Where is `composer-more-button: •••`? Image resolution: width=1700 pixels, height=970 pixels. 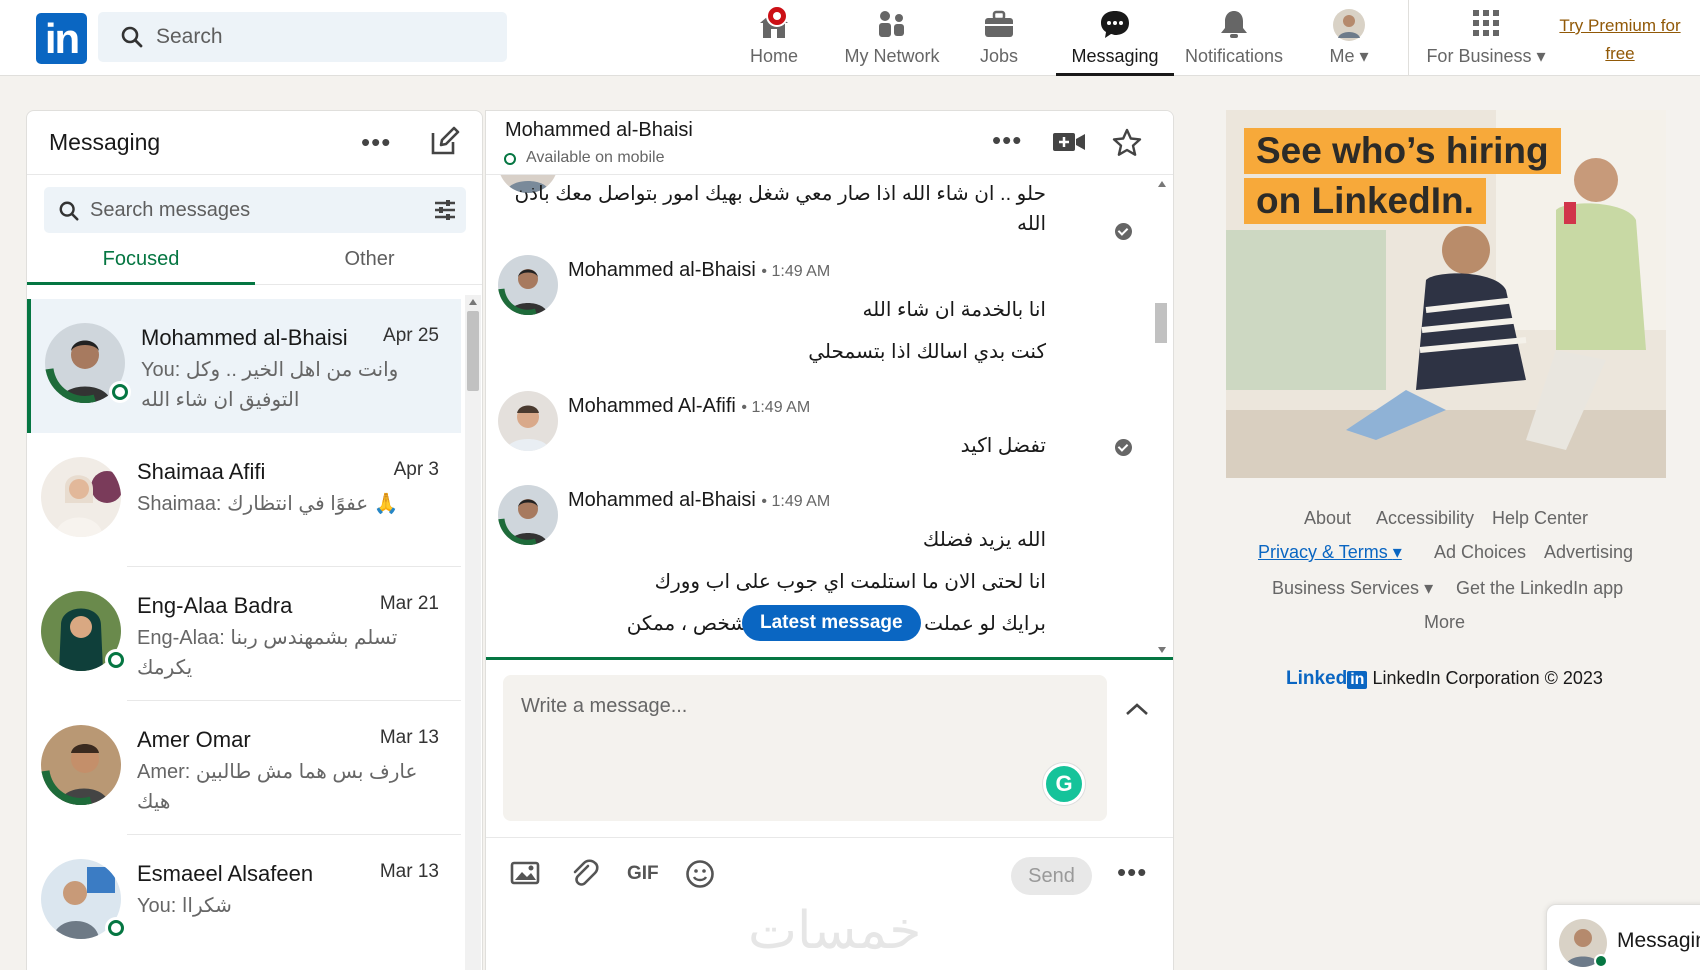 composer-more-button: ••• is located at coordinates (1132, 872).